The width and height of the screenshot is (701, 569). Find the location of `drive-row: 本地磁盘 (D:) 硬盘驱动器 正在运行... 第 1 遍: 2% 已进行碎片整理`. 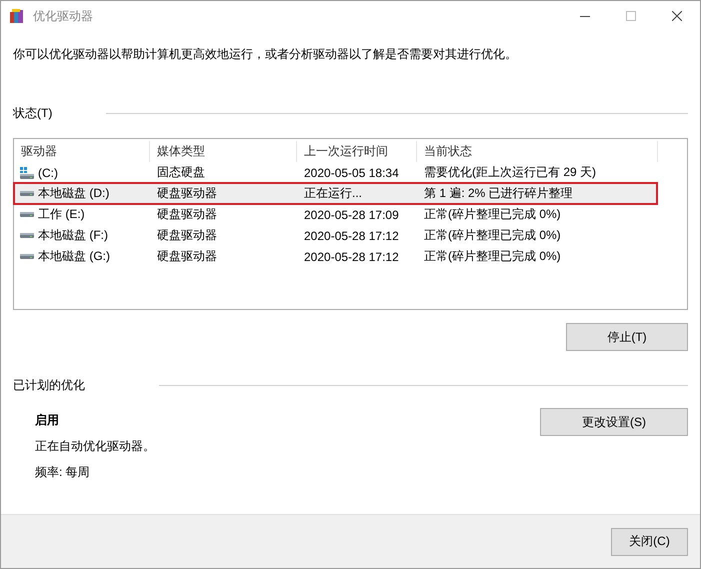

drive-row: 本地磁盘 (D:) 硬盘驱动器 正在运行... 第 1 遍: 2% 已进行碎片整理 is located at coordinates (335, 193).